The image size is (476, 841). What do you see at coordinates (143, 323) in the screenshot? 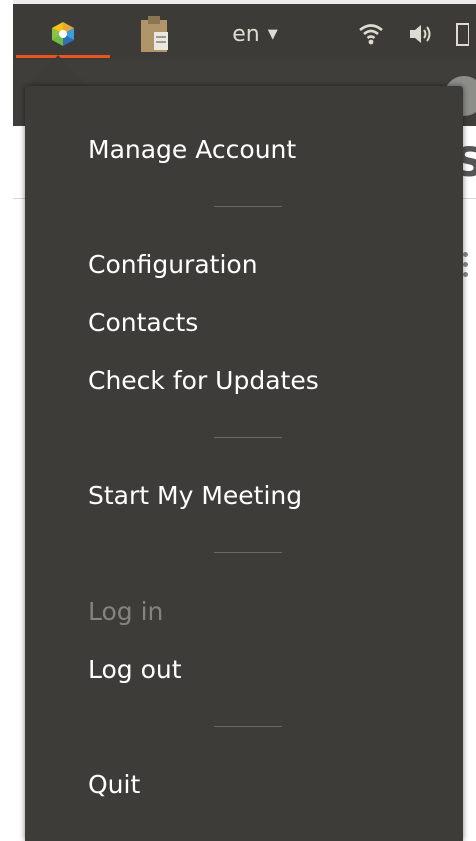
I see `menu-item-contacts: Contacts` at bounding box center [143, 323].